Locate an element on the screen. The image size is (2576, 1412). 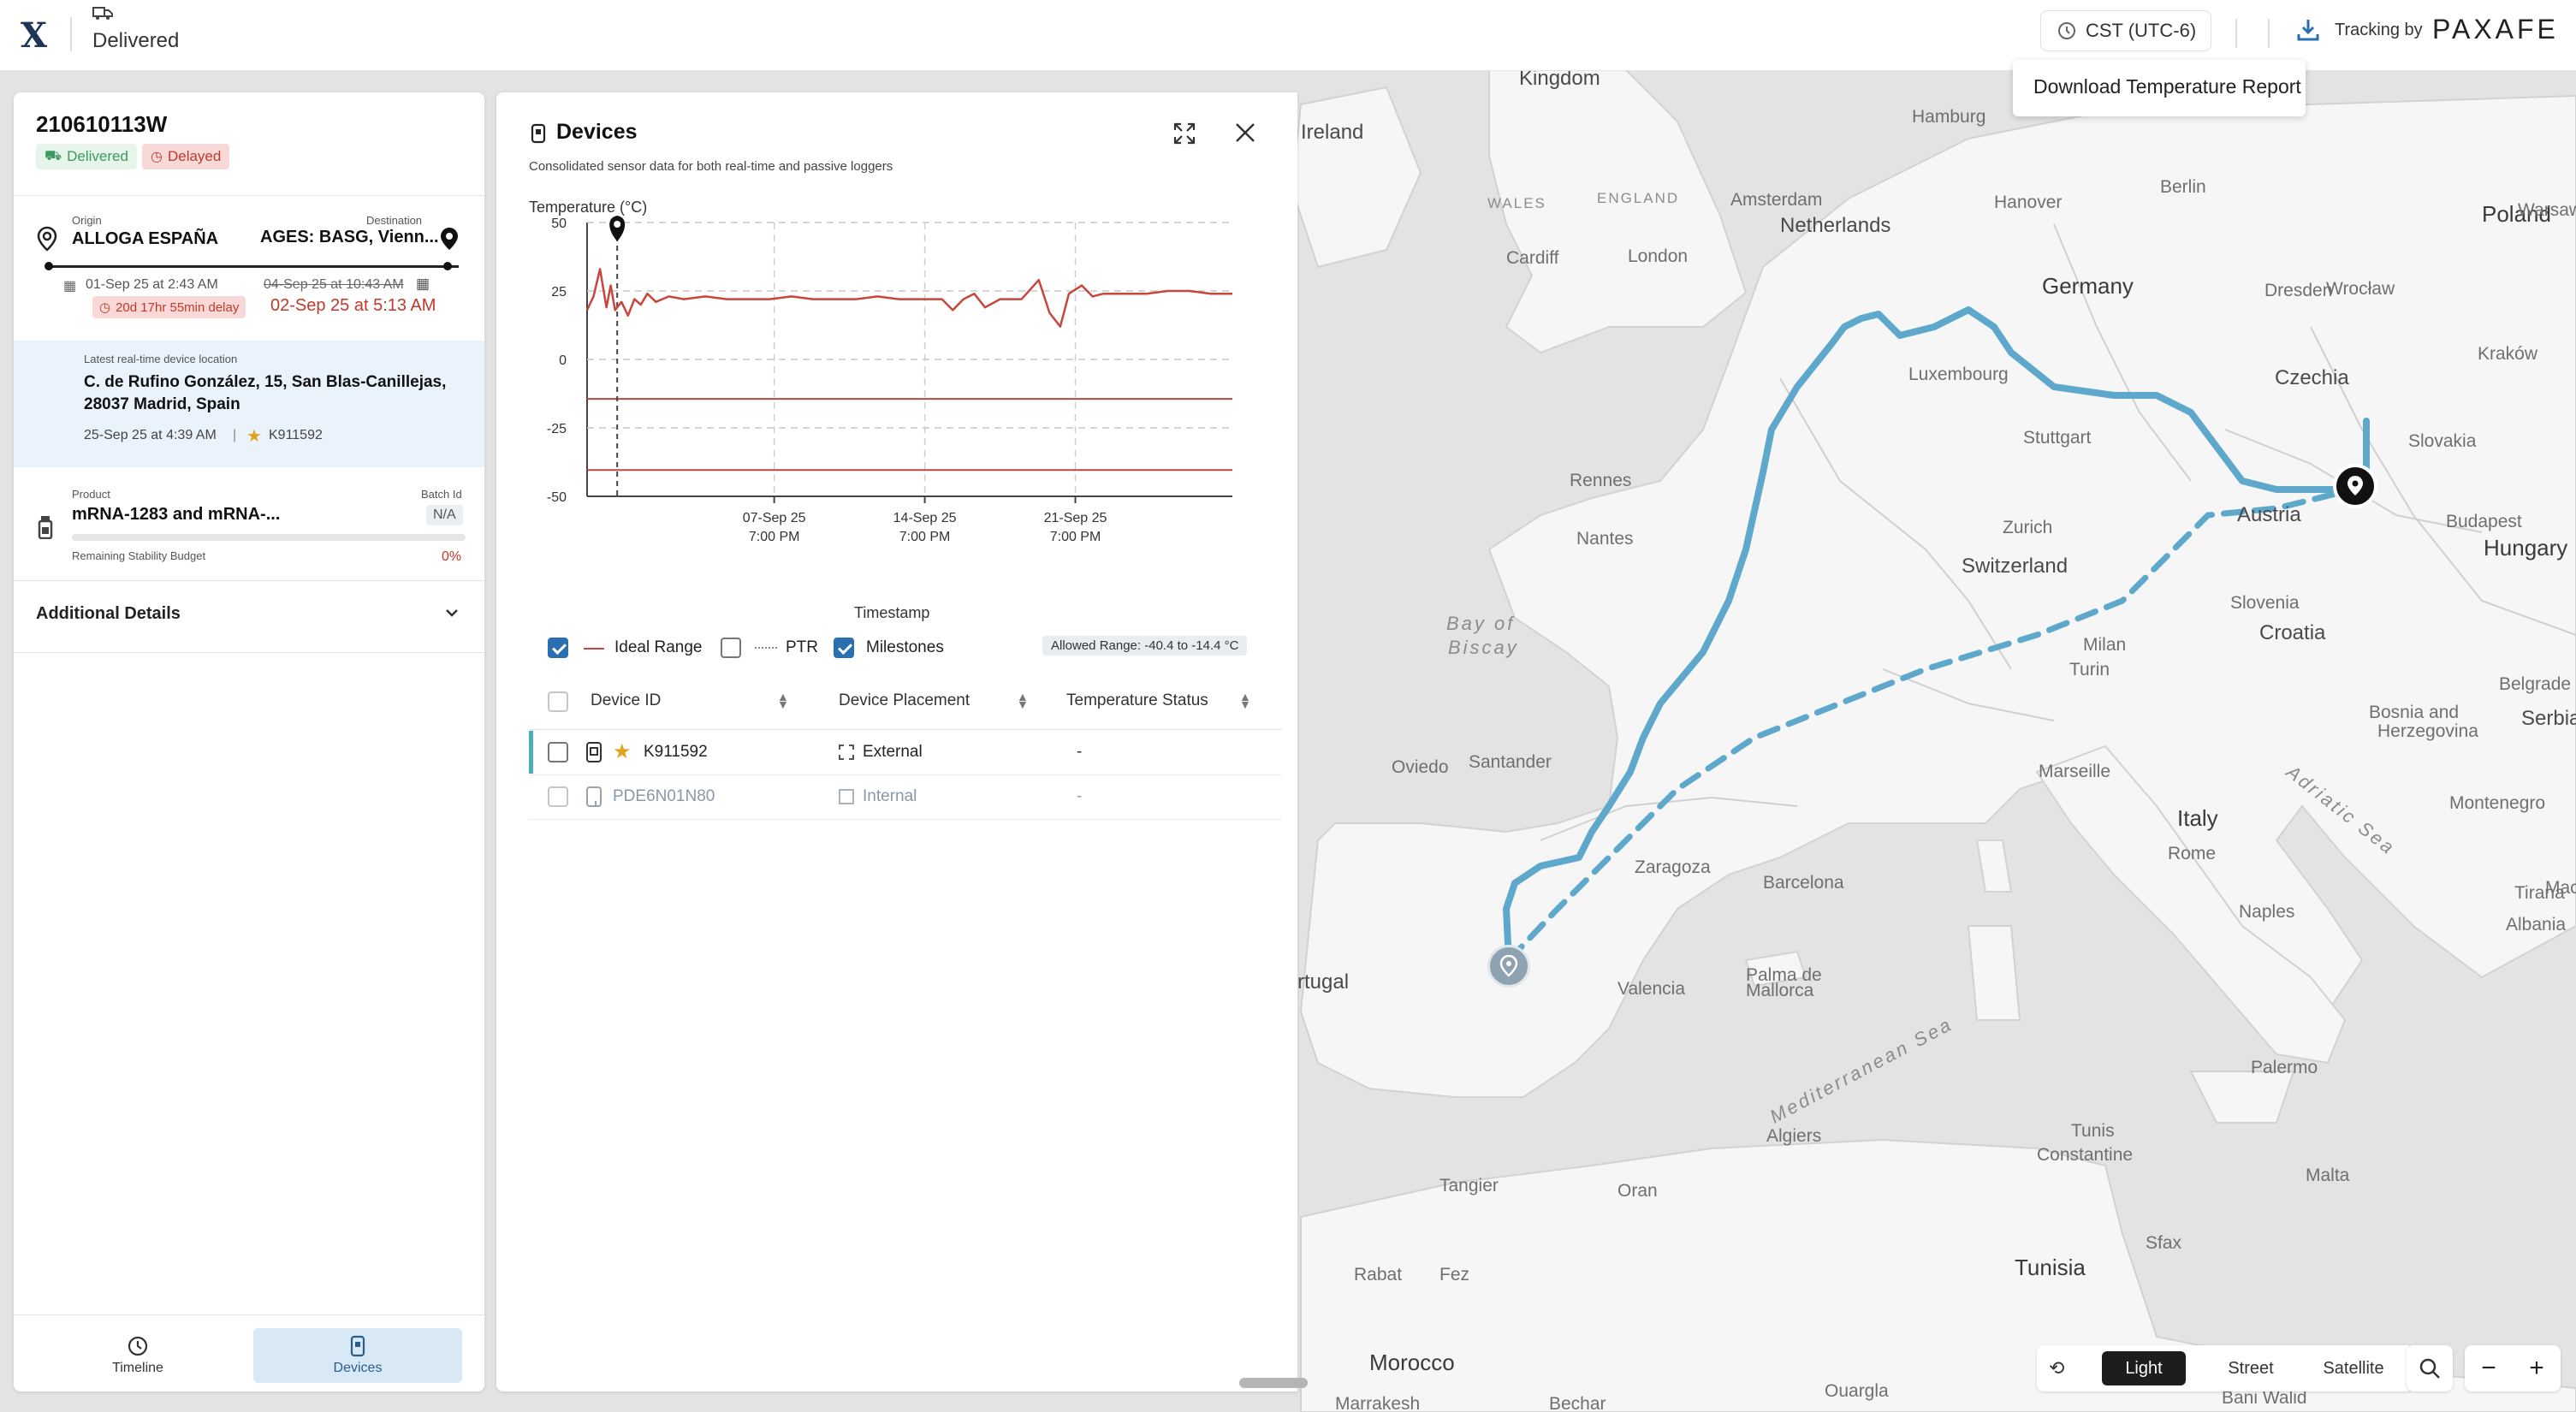
map-place-label: ENGLAND is located at coordinates (1638, 198).